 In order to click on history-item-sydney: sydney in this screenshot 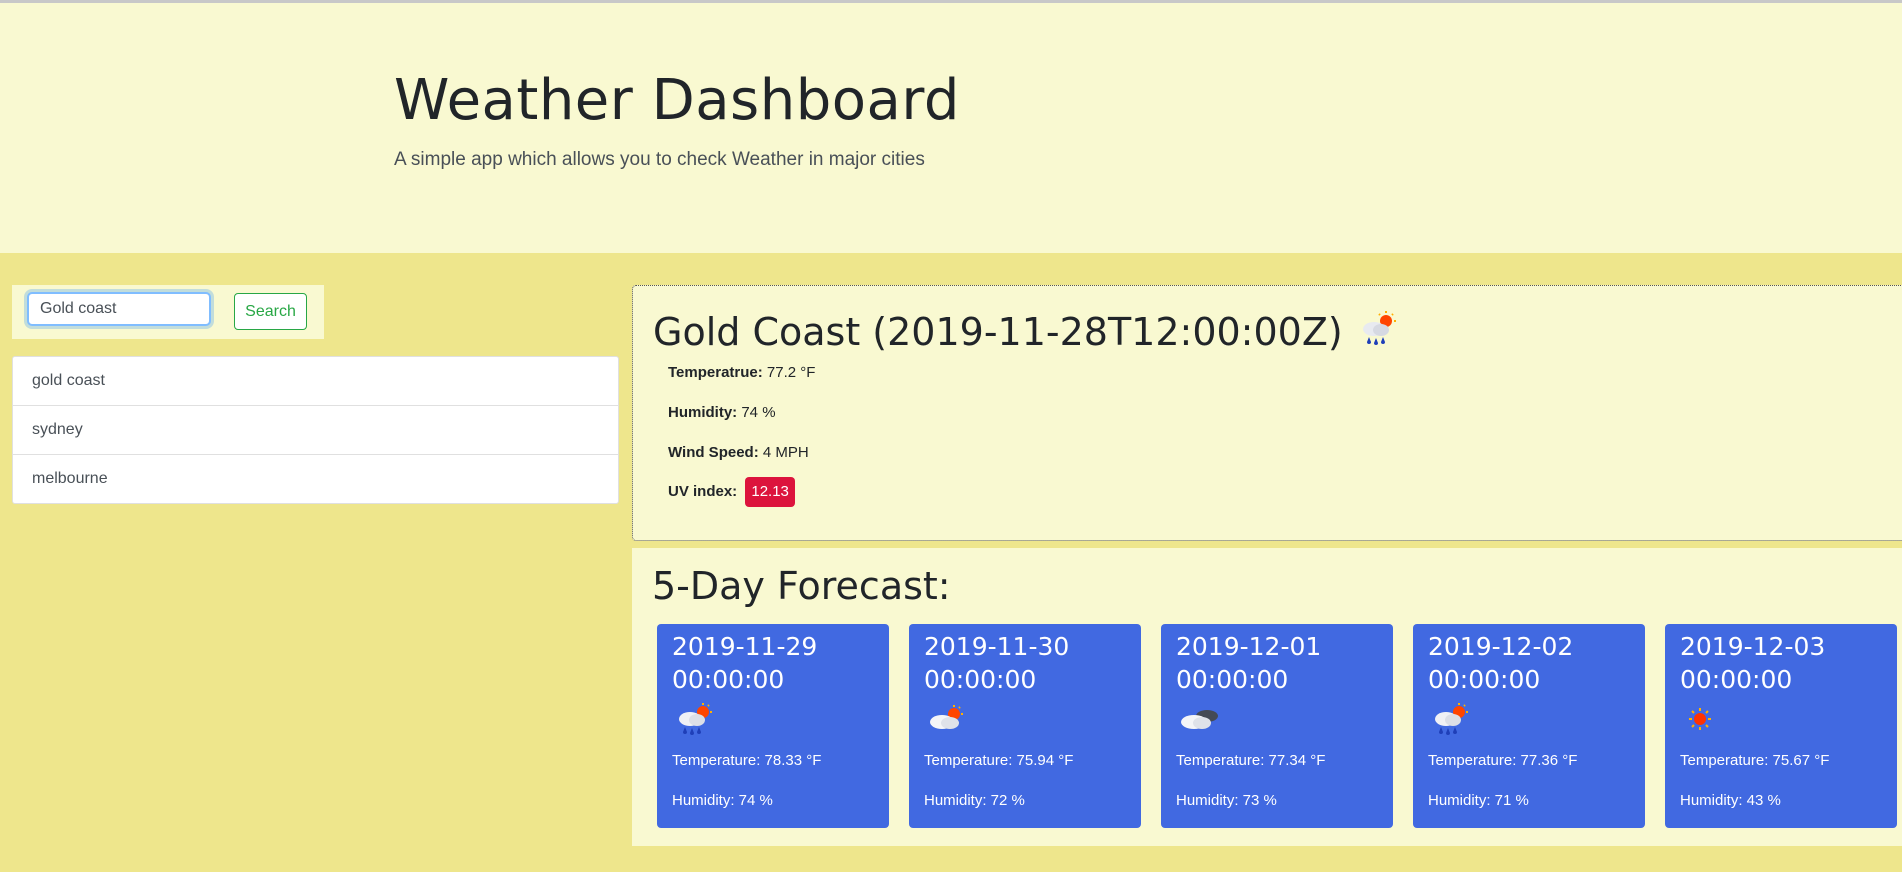, I will do `click(315, 430)`.